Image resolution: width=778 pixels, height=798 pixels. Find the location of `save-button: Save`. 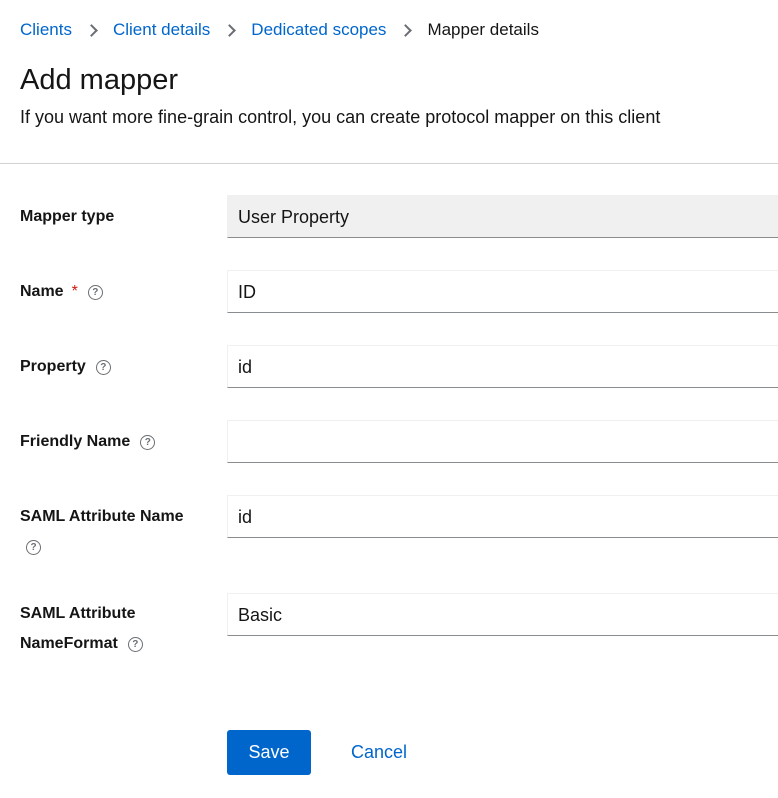

save-button: Save is located at coordinates (269, 752).